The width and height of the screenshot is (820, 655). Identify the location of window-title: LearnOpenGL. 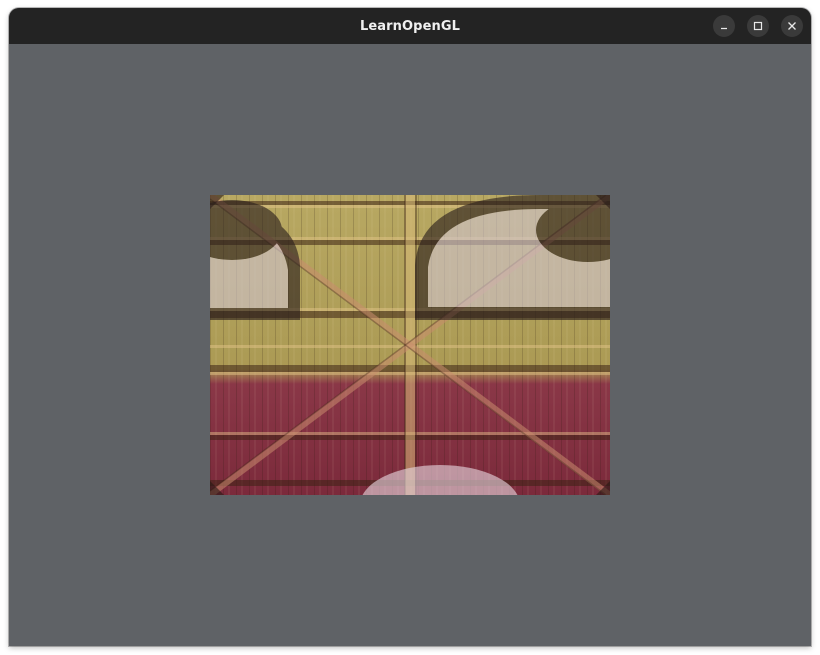
(410, 26).